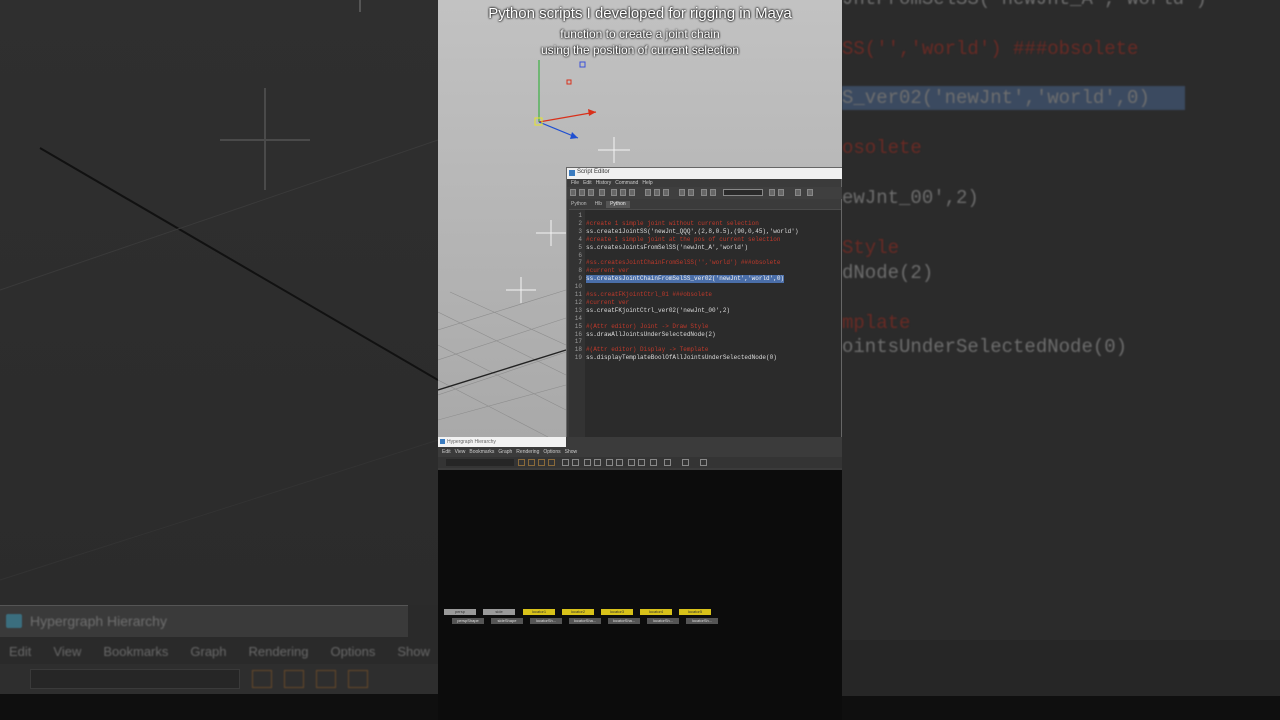 The height and width of the screenshot is (720, 1280). I want to click on hypergraph-shape-node: perspShape, so click(468, 621).